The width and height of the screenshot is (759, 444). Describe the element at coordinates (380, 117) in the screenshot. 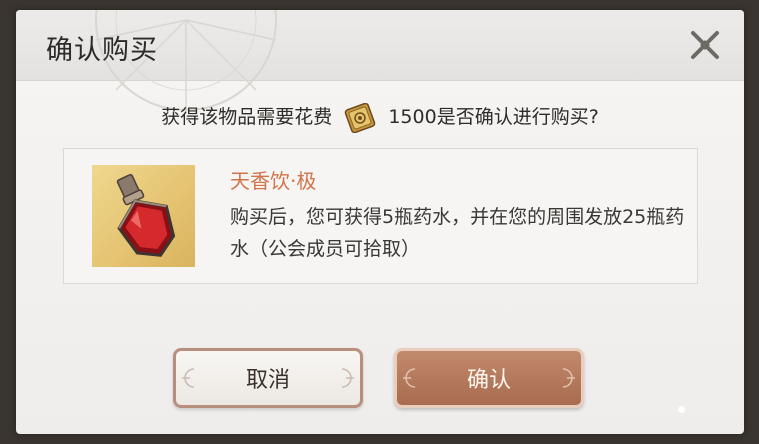

I see `purchase-prompt: 获得该物品需要花费 1500是否确认进行购买?` at that location.